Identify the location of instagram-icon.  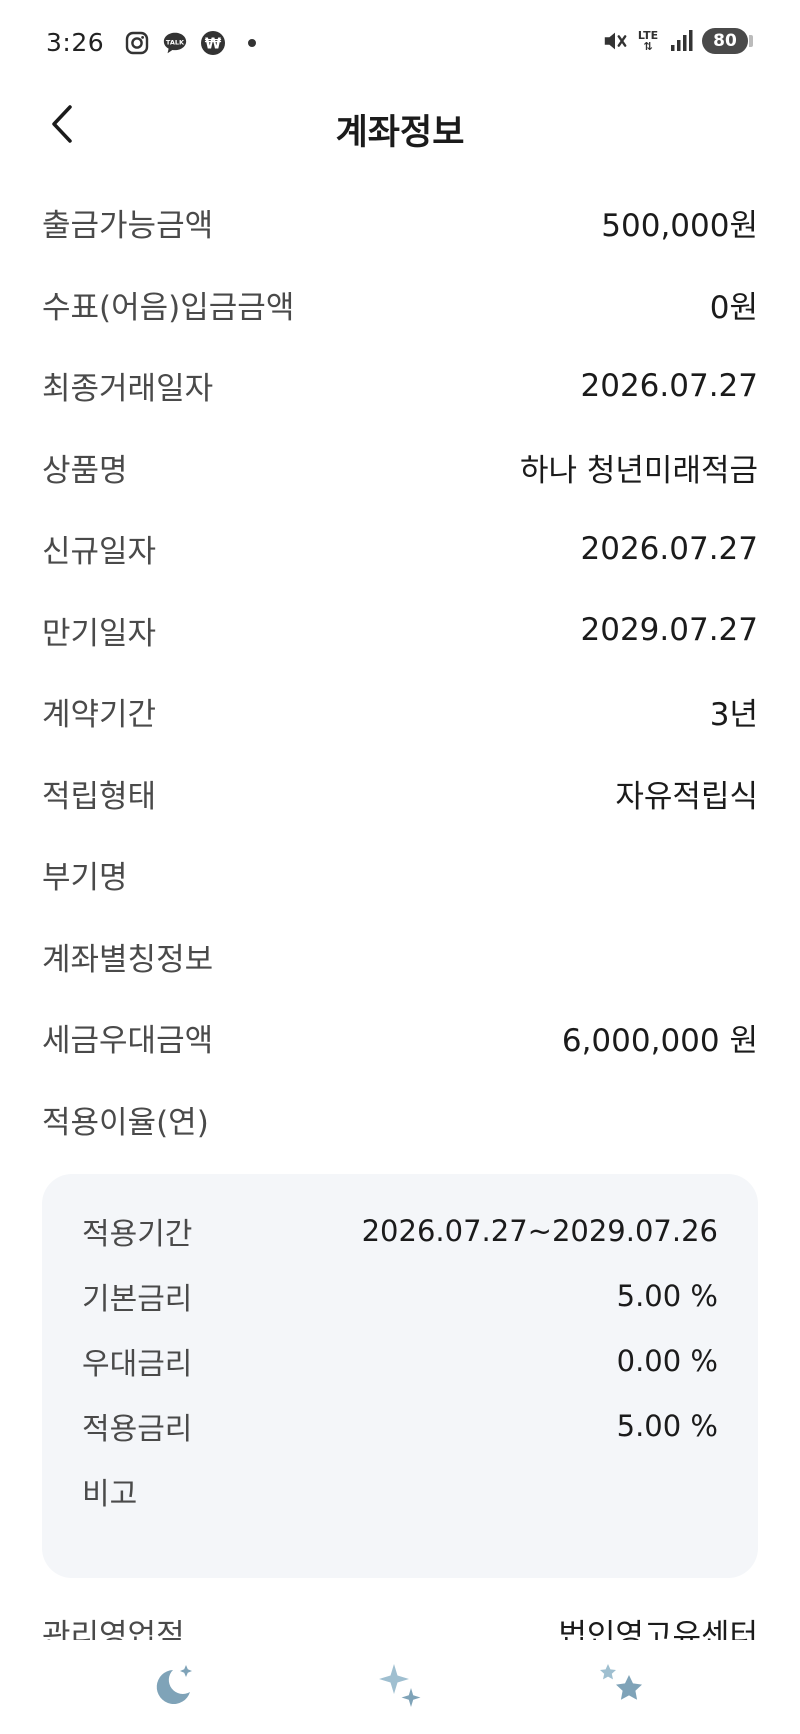
(137, 43).